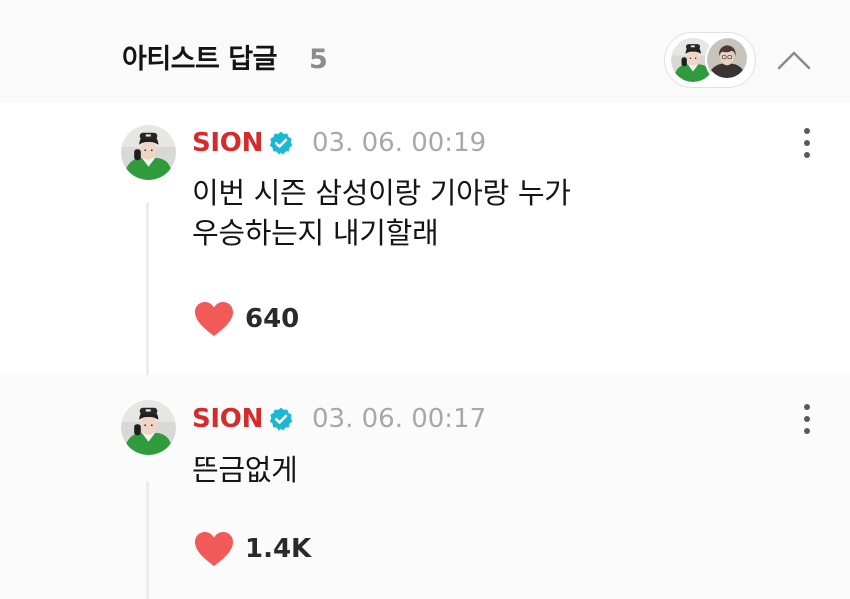 The height and width of the screenshot is (599, 850). What do you see at coordinates (272, 319) in the screenshot?
I see `like-count: 640` at bounding box center [272, 319].